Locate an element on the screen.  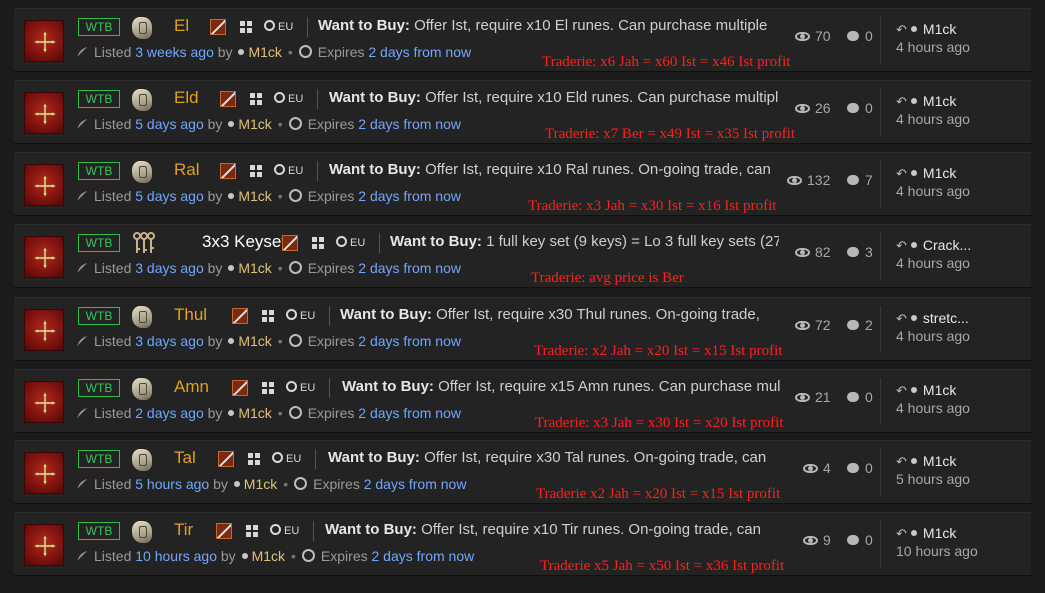
item-name: Tal is located at coordinates (185, 458).